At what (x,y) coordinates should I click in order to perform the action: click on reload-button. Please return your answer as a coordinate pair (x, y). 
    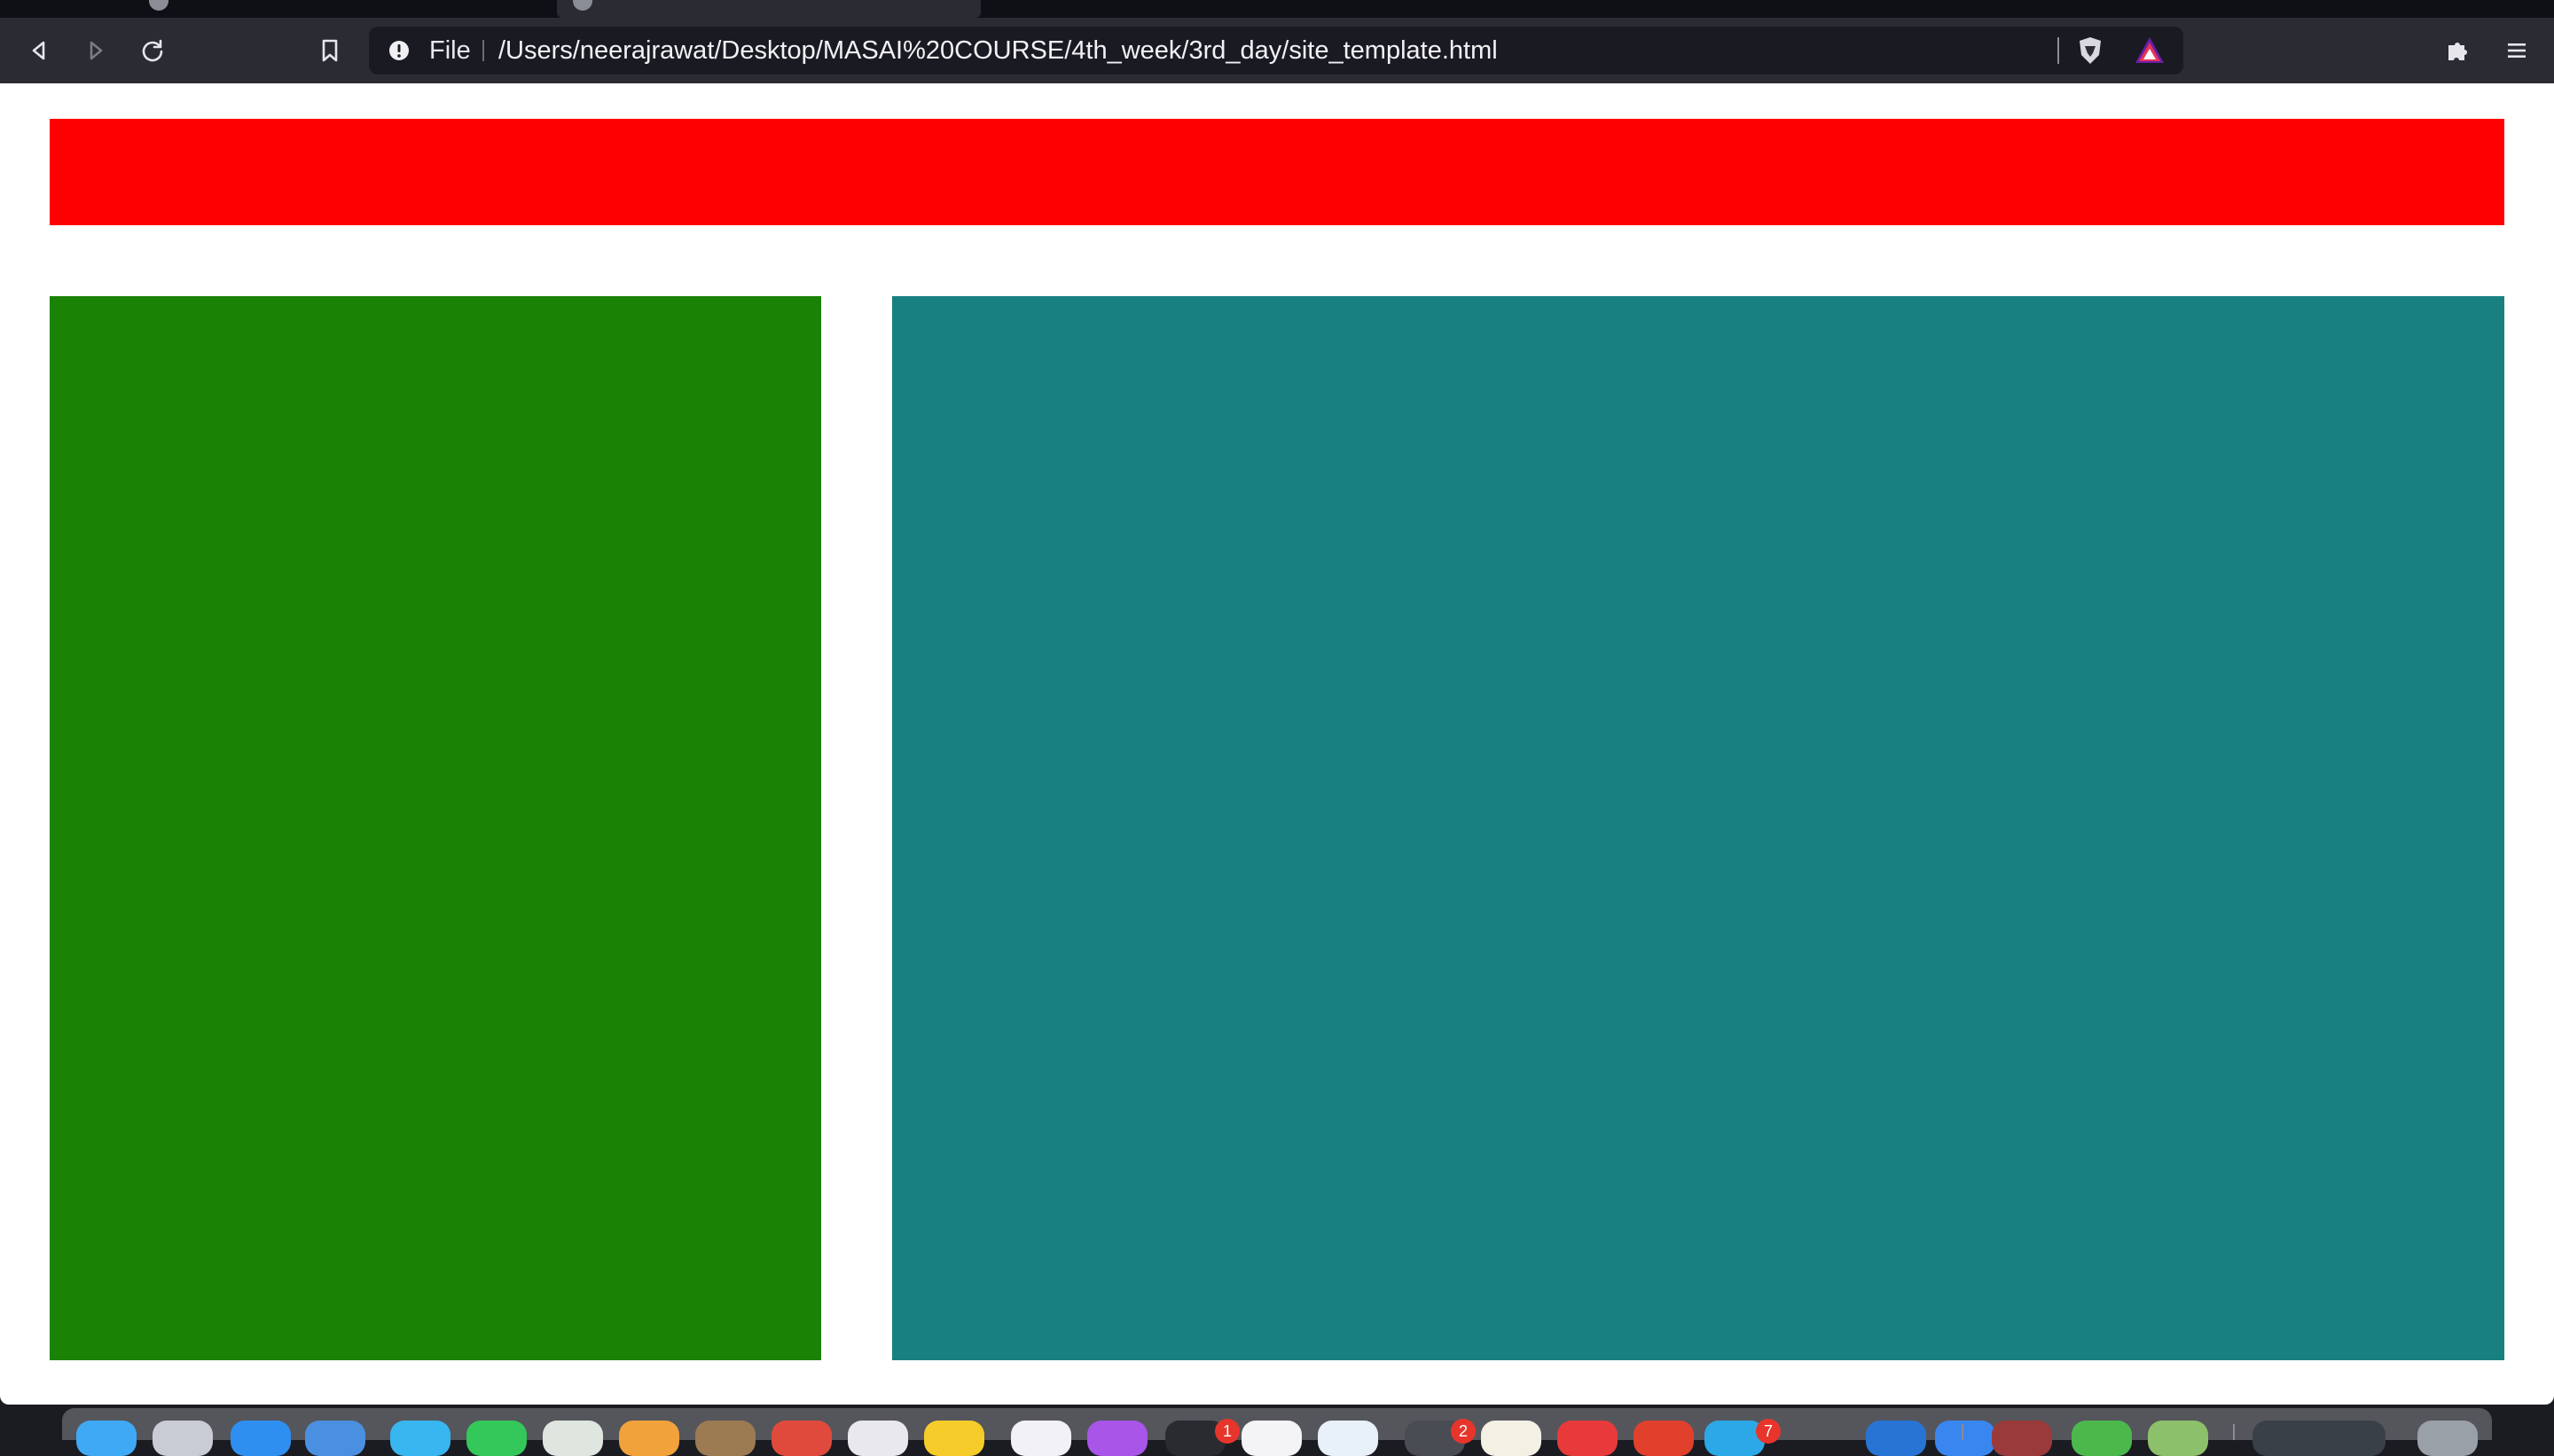
    Looking at the image, I should click on (152, 50).